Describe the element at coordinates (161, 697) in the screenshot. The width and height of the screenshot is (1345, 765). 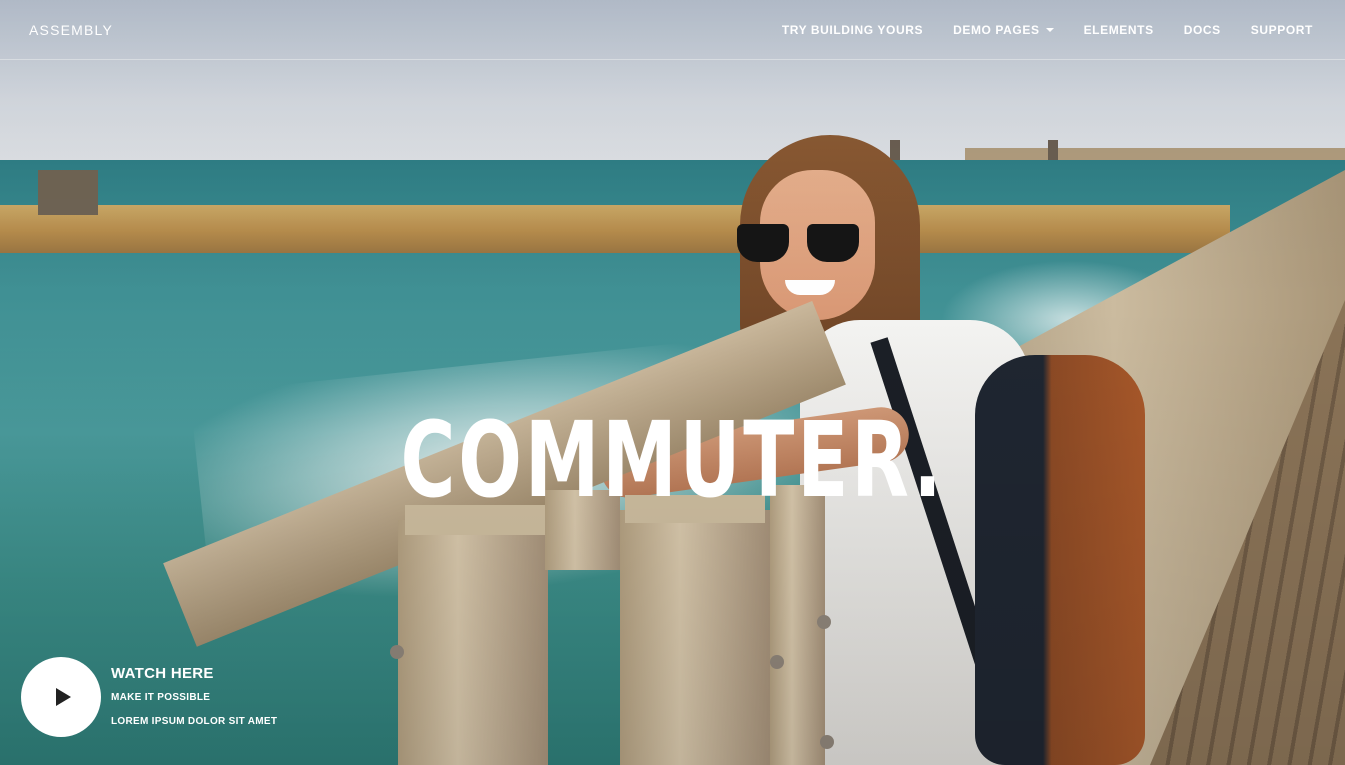
I see `video-cta-subtitle: MAKE IT POSSIBLE` at that location.